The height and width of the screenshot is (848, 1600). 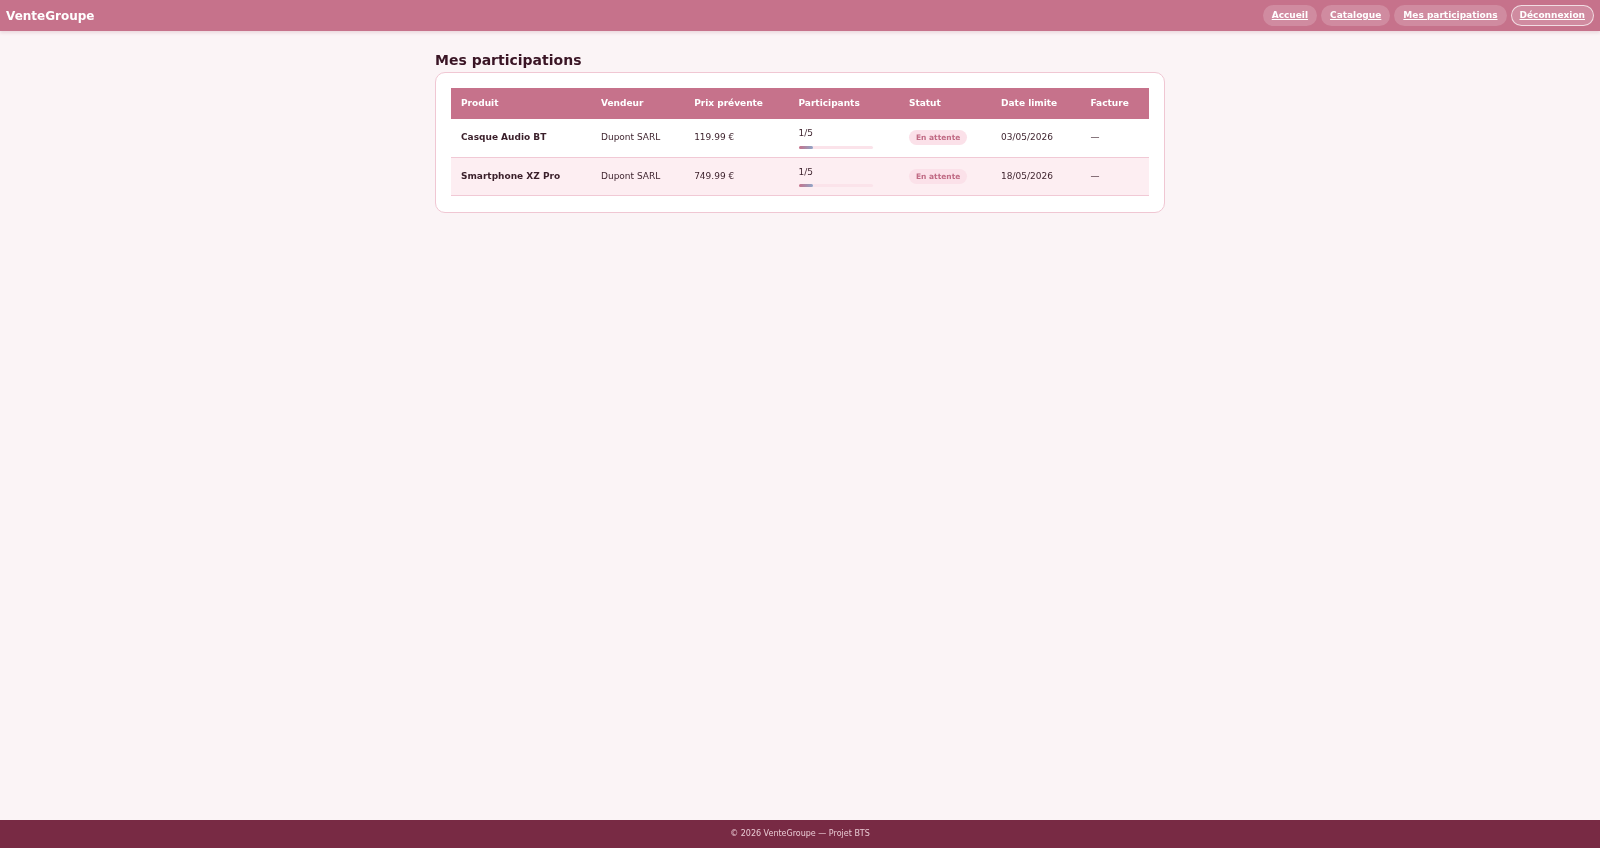 What do you see at coordinates (638, 103) in the screenshot?
I see `column-header: Vendeur` at bounding box center [638, 103].